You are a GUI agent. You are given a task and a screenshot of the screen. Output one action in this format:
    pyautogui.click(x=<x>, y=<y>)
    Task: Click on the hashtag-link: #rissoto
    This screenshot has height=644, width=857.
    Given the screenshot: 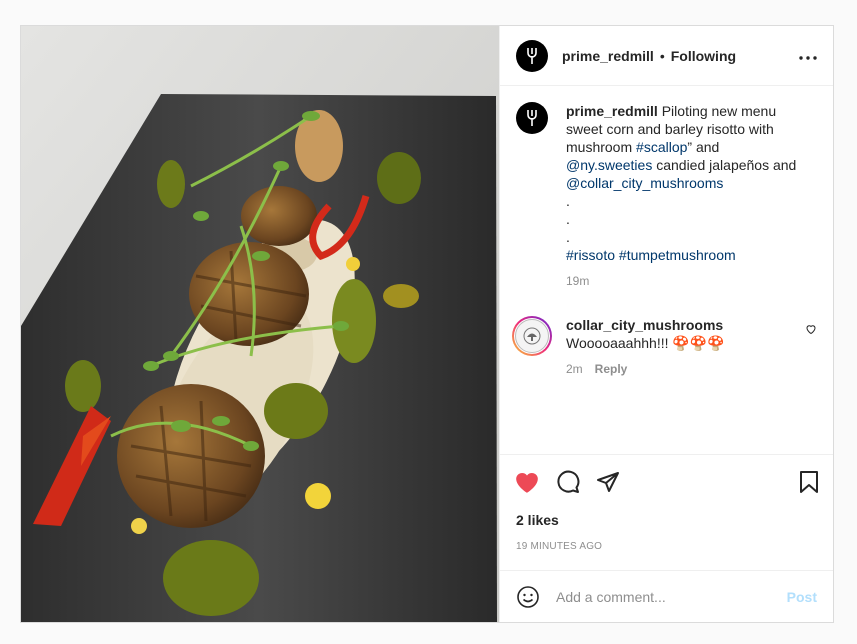 What is the action you would take?
    pyautogui.click(x=590, y=255)
    